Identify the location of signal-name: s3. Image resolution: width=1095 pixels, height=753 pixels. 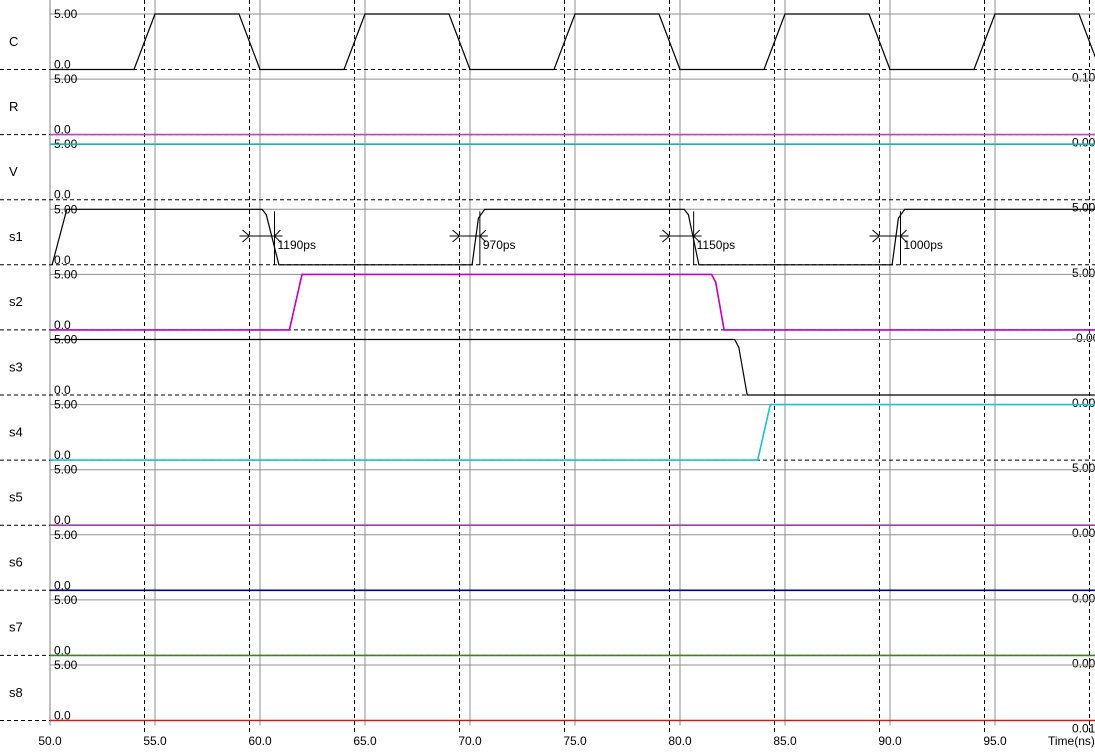
(16, 366).